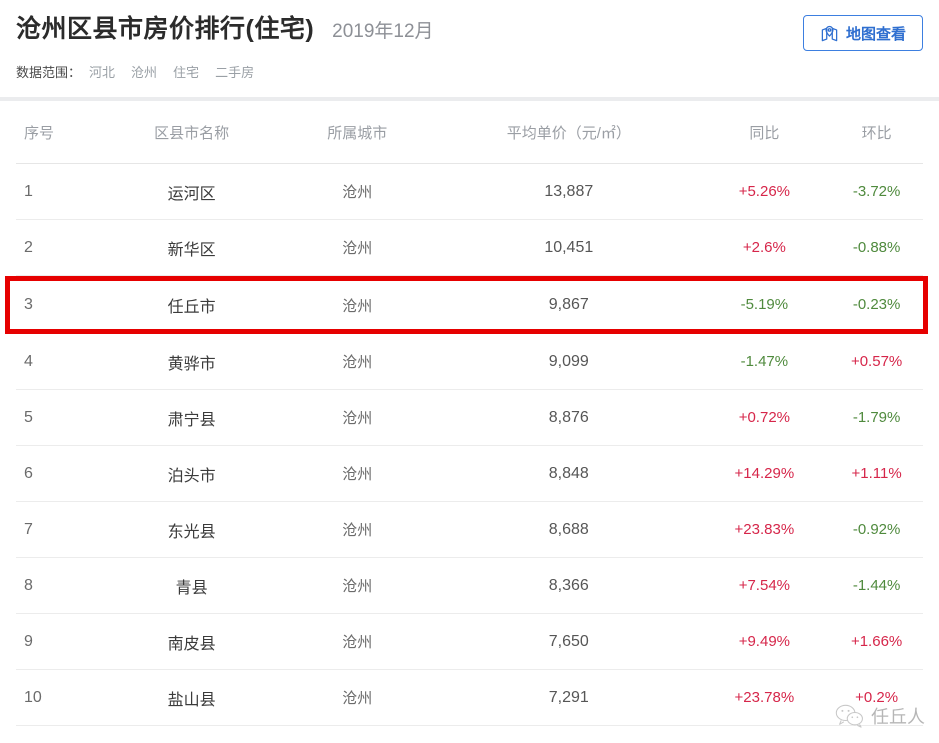 The image size is (939, 743). What do you see at coordinates (568, 304) in the screenshot?
I see `cell-price: 9,867` at bounding box center [568, 304].